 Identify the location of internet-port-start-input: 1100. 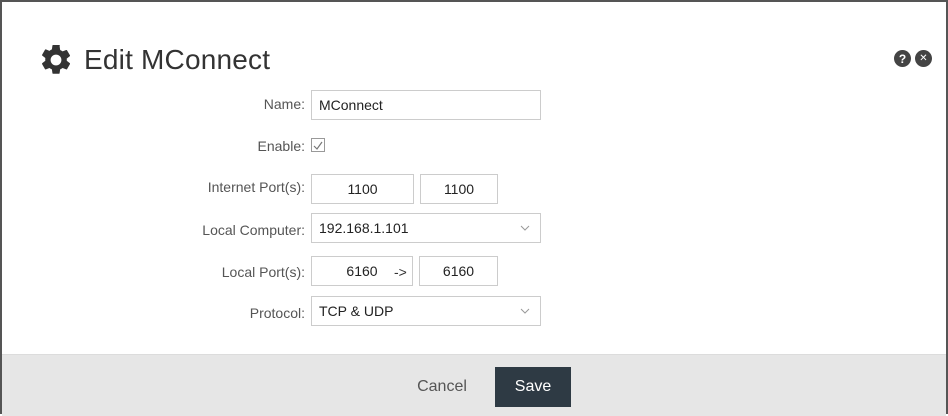
(362, 189).